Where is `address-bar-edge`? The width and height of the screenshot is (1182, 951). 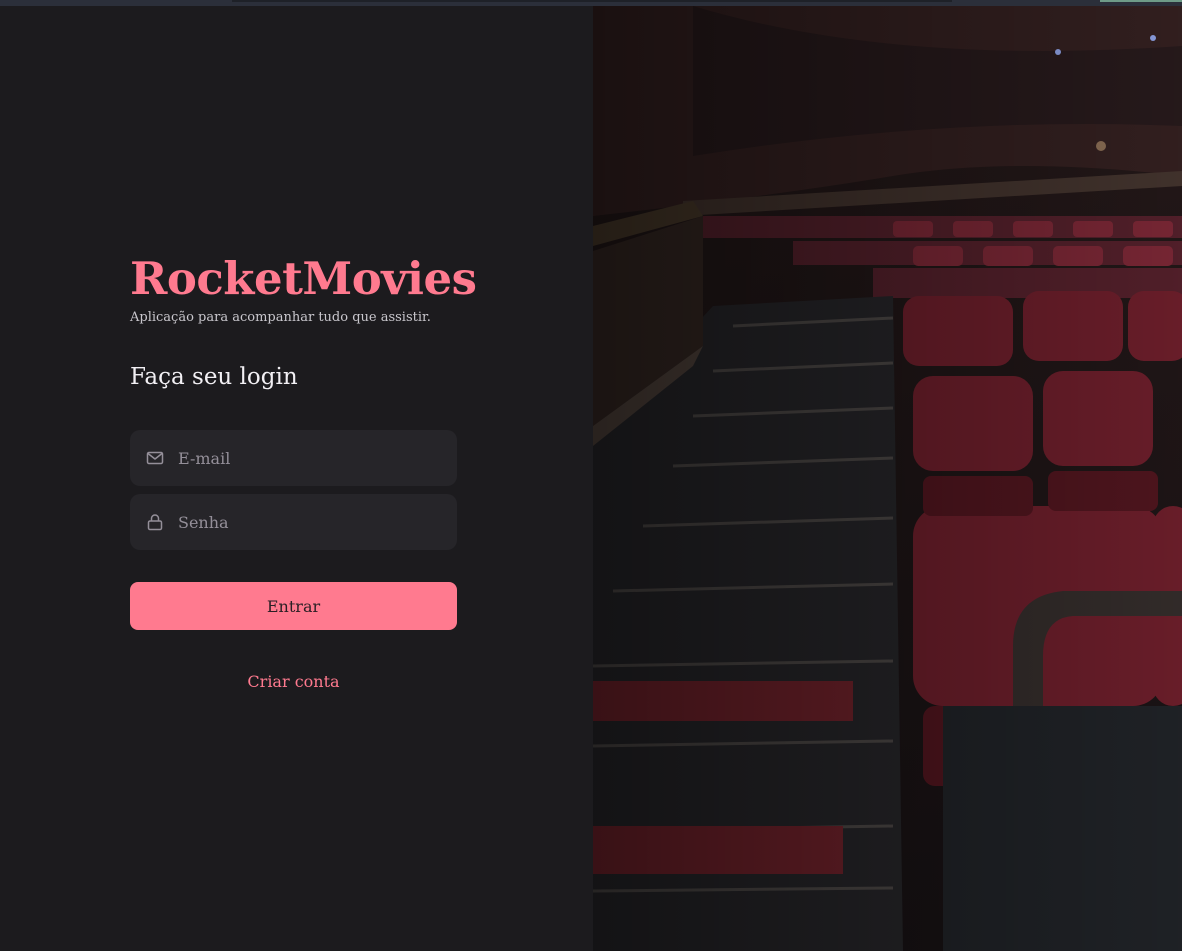
address-bar-edge is located at coordinates (592, 1).